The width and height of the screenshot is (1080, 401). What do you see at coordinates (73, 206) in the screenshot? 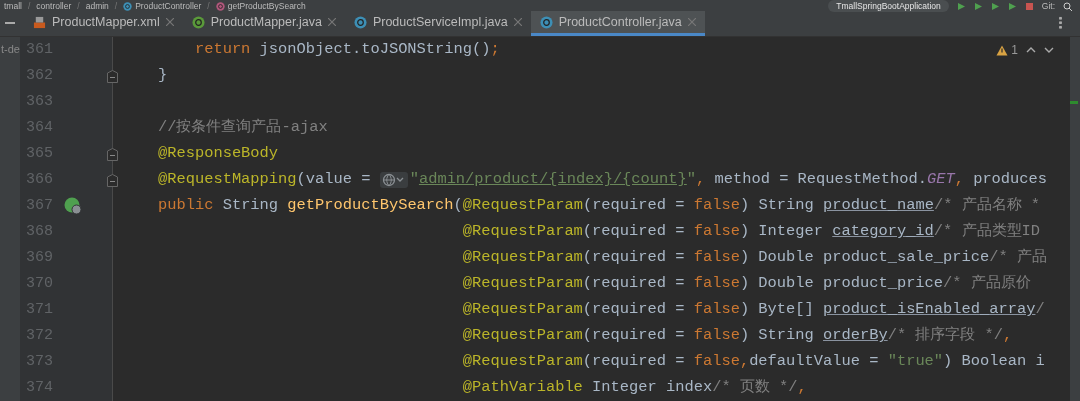
I see `run-gutter-icon` at bounding box center [73, 206].